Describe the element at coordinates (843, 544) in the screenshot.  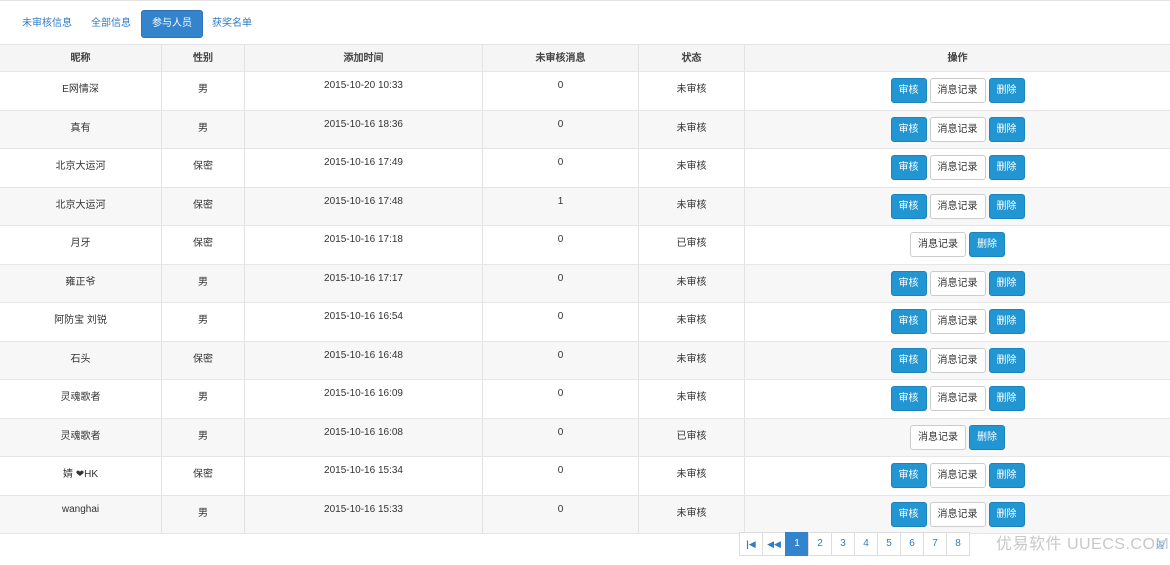
I see `page-button: 3` at that location.